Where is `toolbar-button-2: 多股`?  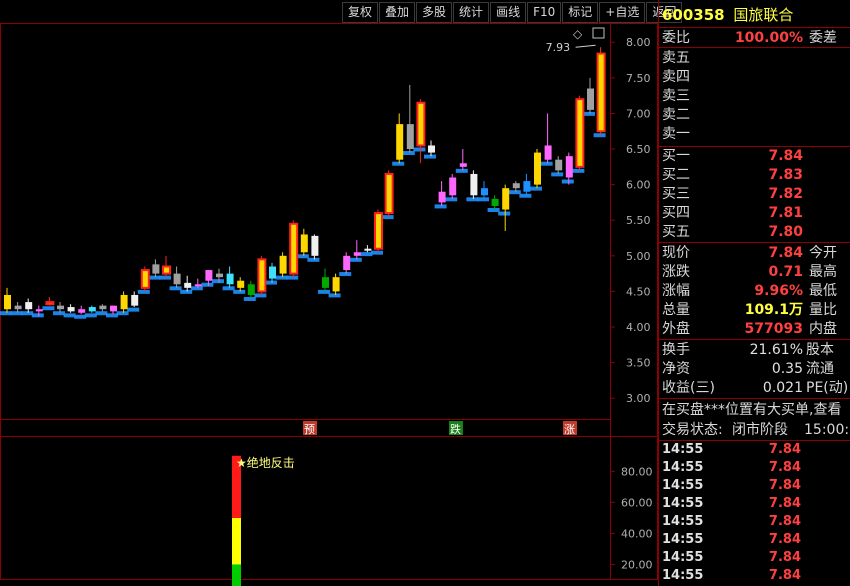 toolbar-button-2: 多股 is located at coordinates (434, 12).